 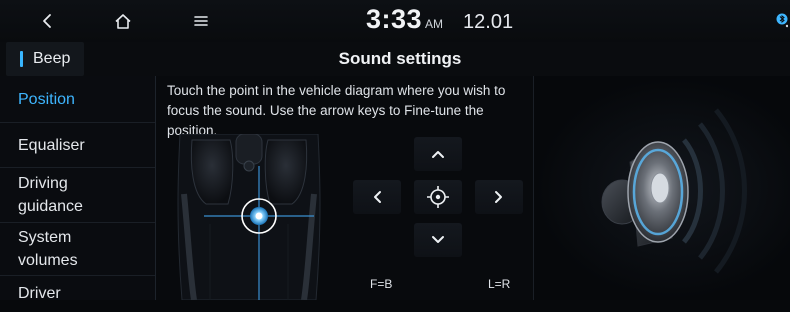 I want to click on clock-date: 12.01, so click(x=488, y=22).